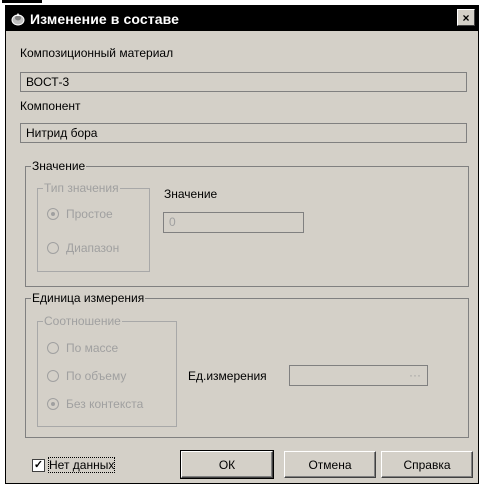 The image size is (484, 488). I want to click on value-field: 0, so click(233, 222).